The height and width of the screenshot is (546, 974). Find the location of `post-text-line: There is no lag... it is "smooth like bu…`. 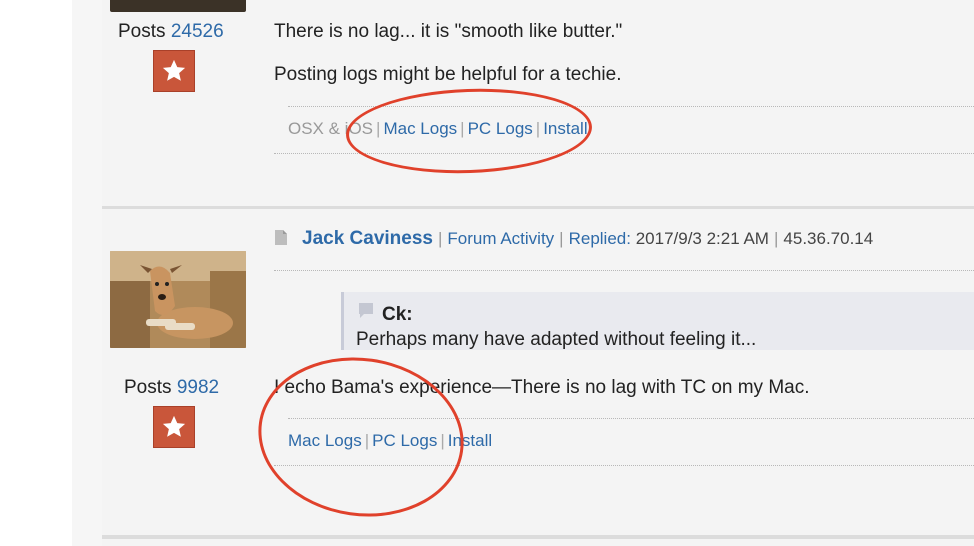

post-text-line: There is no lag... it is "smooth like bu… is located at coordinates (448, 31).